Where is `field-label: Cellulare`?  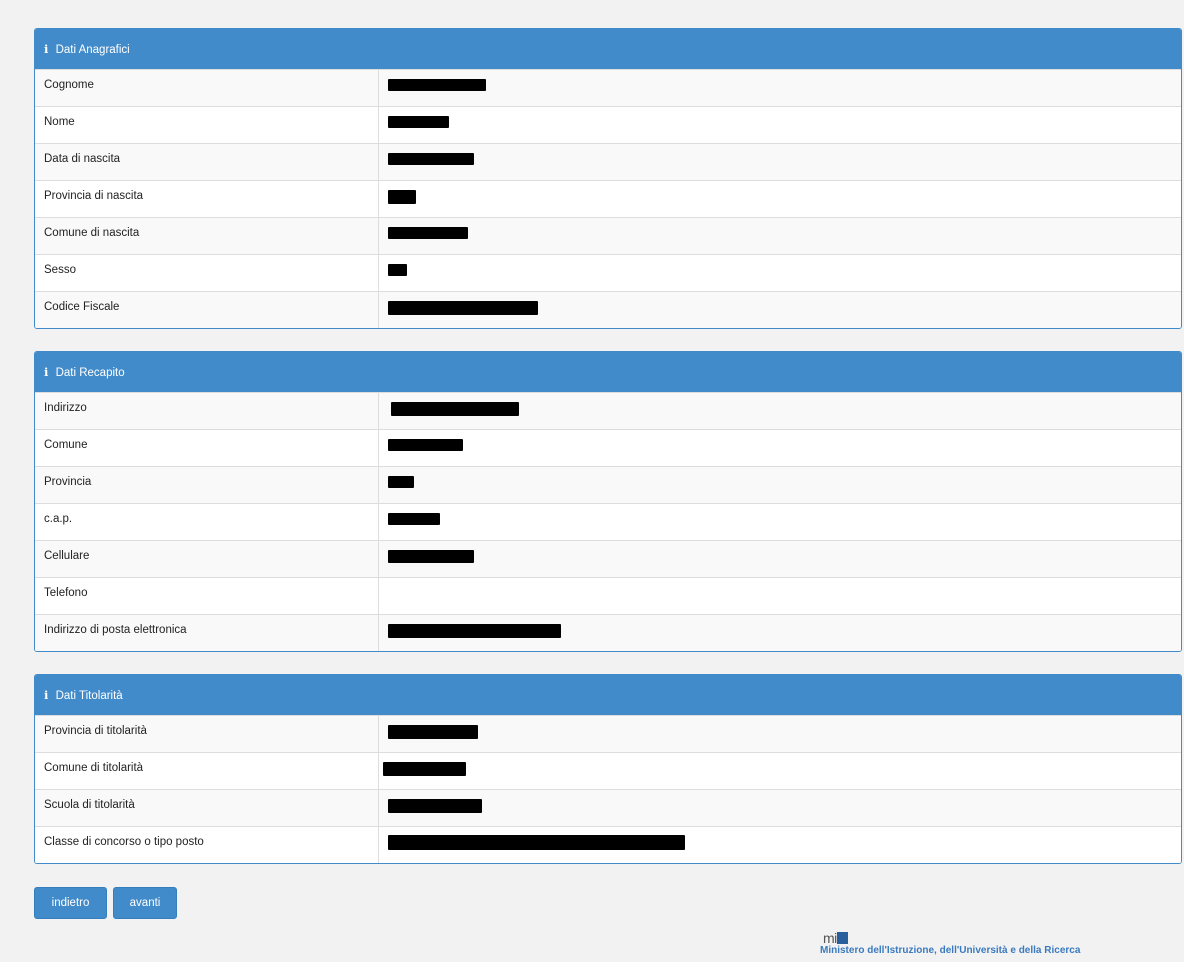 field-label: Cellulare is located at coordinates (207, 559).